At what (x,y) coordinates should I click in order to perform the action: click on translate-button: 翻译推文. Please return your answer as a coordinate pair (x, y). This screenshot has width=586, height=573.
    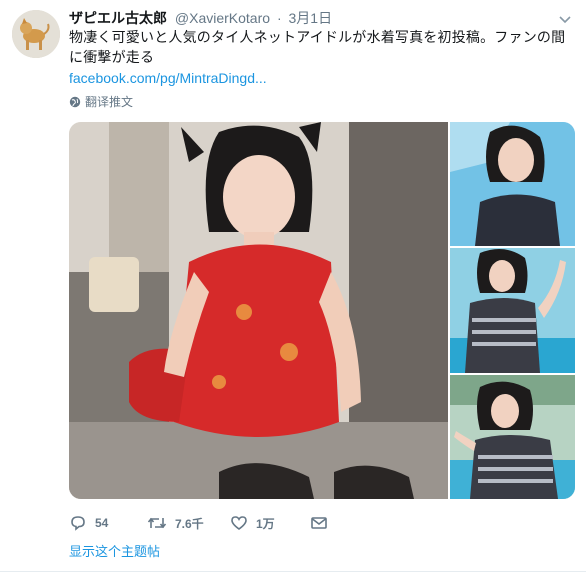
    Looking at the image, I should click on (101, 102).